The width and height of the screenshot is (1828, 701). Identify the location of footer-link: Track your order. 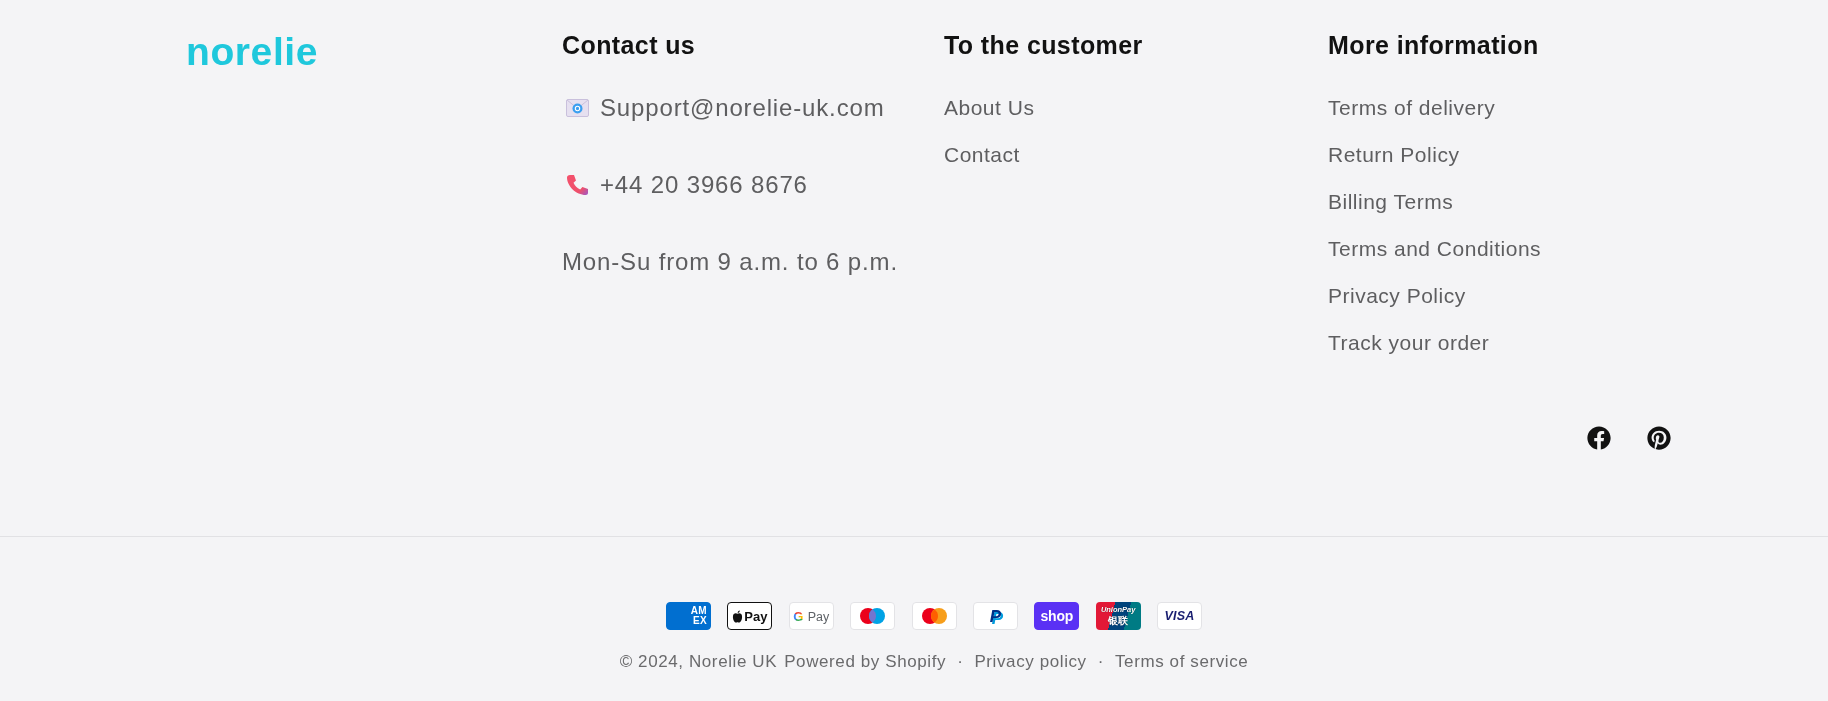
(1409, 343).